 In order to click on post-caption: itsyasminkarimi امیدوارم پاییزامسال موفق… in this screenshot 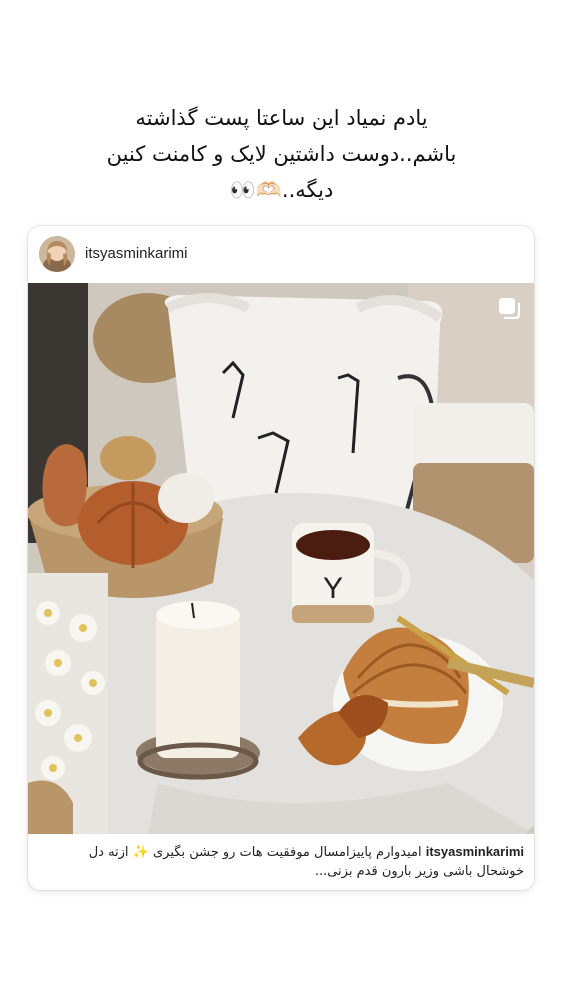, I will do `click(281, 861)`.